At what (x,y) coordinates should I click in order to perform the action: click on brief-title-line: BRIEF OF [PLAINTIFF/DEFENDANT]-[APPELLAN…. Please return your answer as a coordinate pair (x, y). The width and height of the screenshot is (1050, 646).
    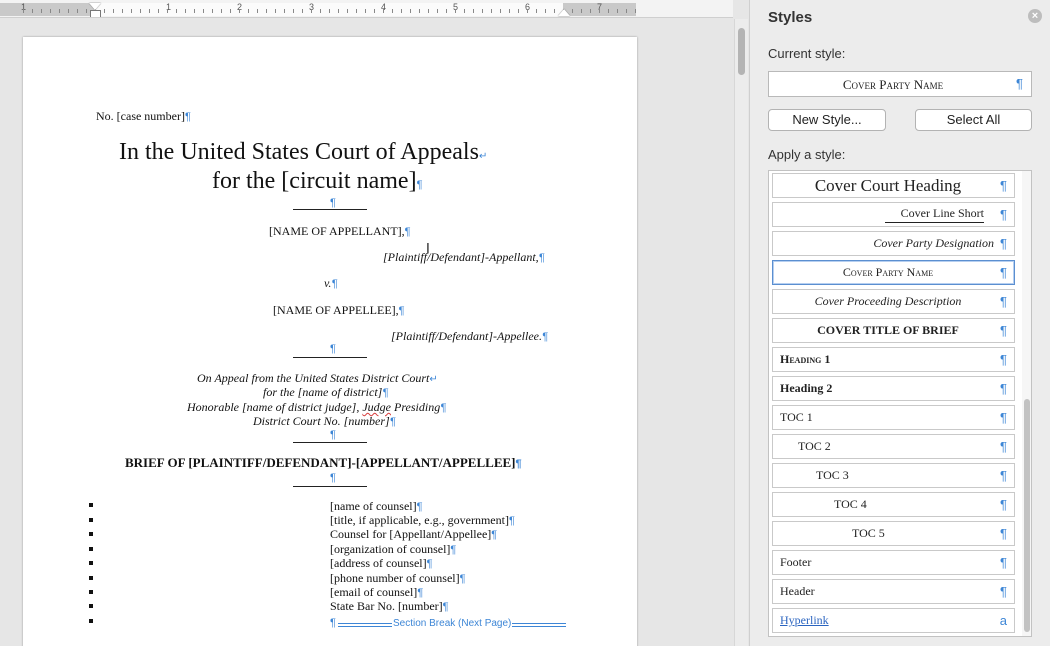
    Looking at the image, I should click on (323, 463).